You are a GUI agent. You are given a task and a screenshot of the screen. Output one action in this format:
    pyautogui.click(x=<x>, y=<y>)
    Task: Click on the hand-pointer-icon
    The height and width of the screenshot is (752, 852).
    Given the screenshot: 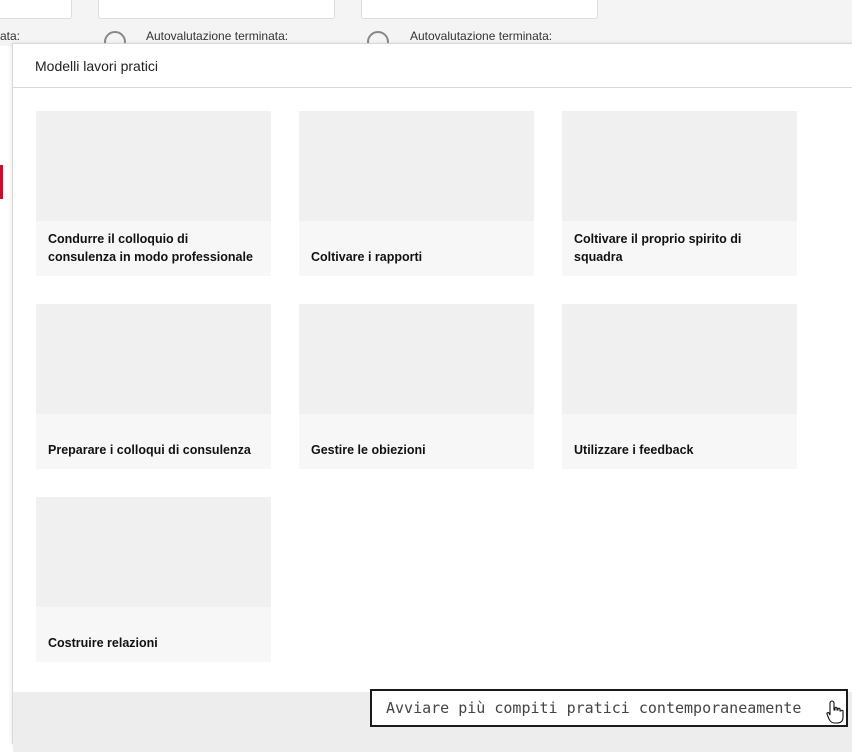 What is the action you would take?
    pyautogui.click(x=835, y=712)
    